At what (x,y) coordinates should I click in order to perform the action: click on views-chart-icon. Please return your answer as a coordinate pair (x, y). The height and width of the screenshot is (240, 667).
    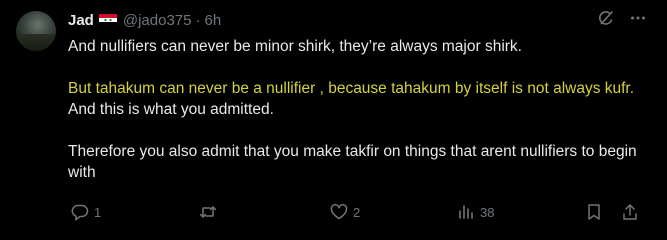
    Looking at the image, I should click on (466, 212).